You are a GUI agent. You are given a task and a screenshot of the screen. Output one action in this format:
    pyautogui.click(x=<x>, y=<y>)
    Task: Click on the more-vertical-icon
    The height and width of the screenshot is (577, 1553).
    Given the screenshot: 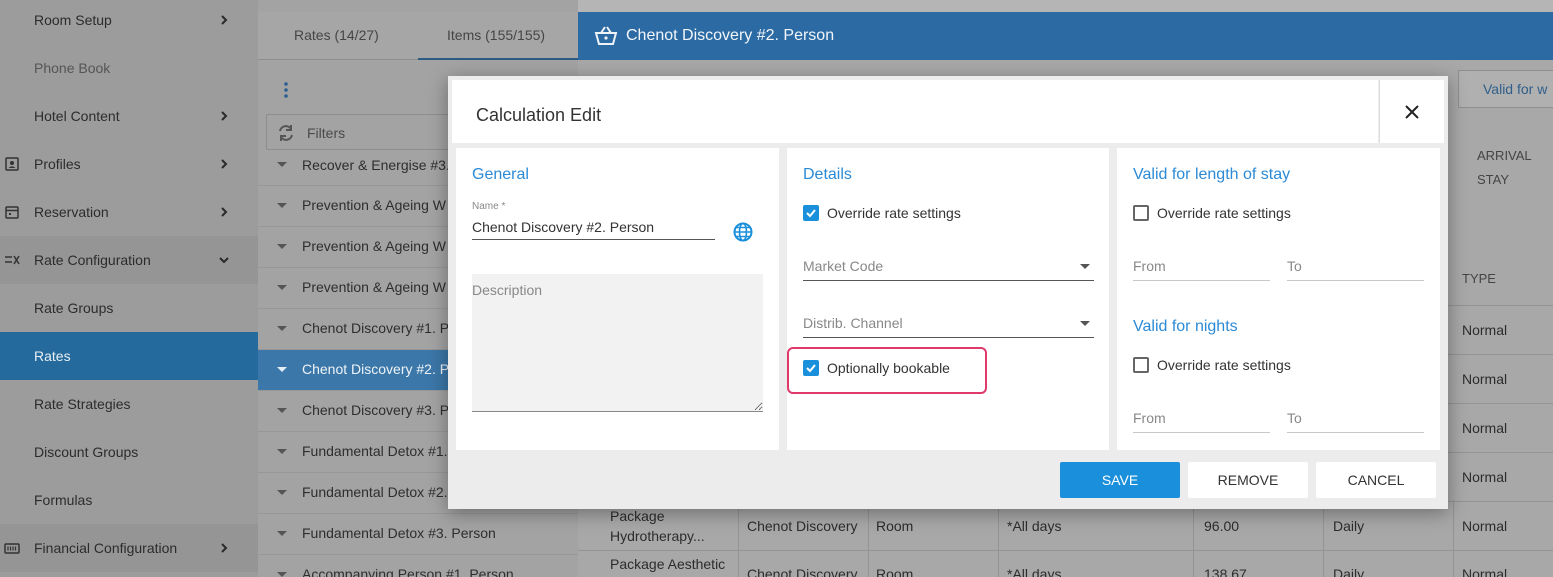 What is the action you would take?
    pyautogui.click(x=286, y=90)
    